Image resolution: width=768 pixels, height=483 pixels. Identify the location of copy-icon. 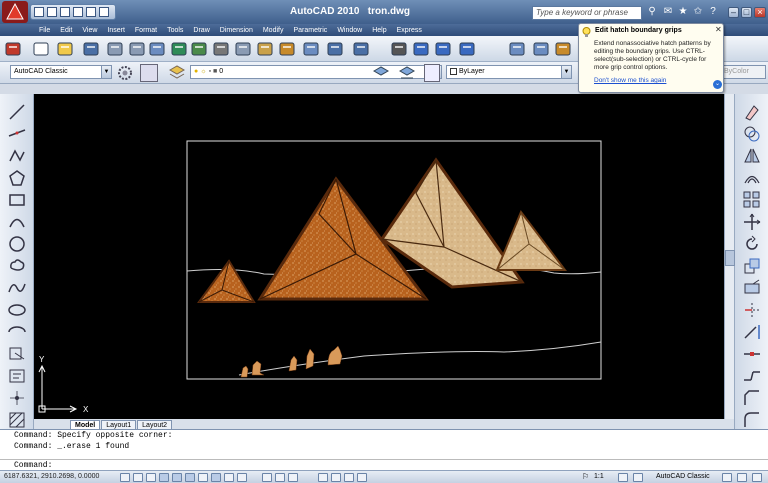
(243, 49).